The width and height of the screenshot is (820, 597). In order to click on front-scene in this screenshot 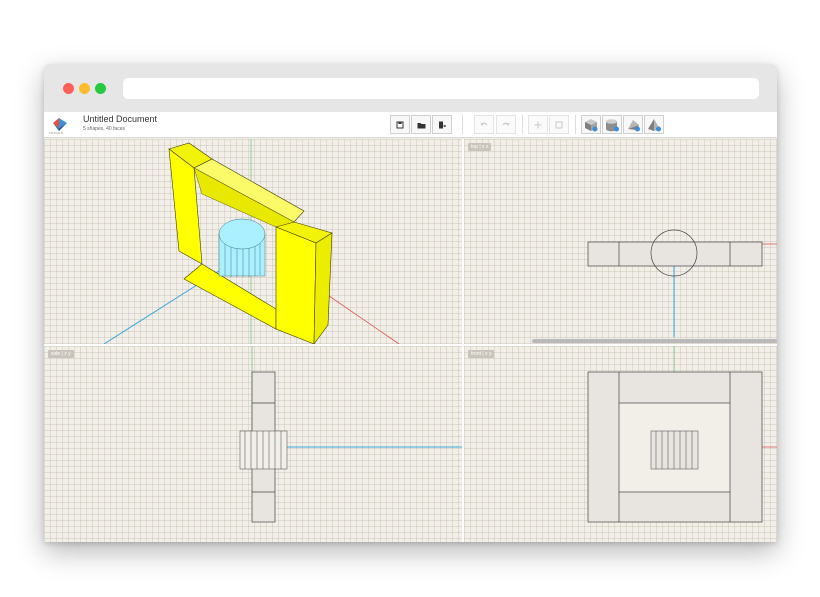, I will do `click(682, 434)`.